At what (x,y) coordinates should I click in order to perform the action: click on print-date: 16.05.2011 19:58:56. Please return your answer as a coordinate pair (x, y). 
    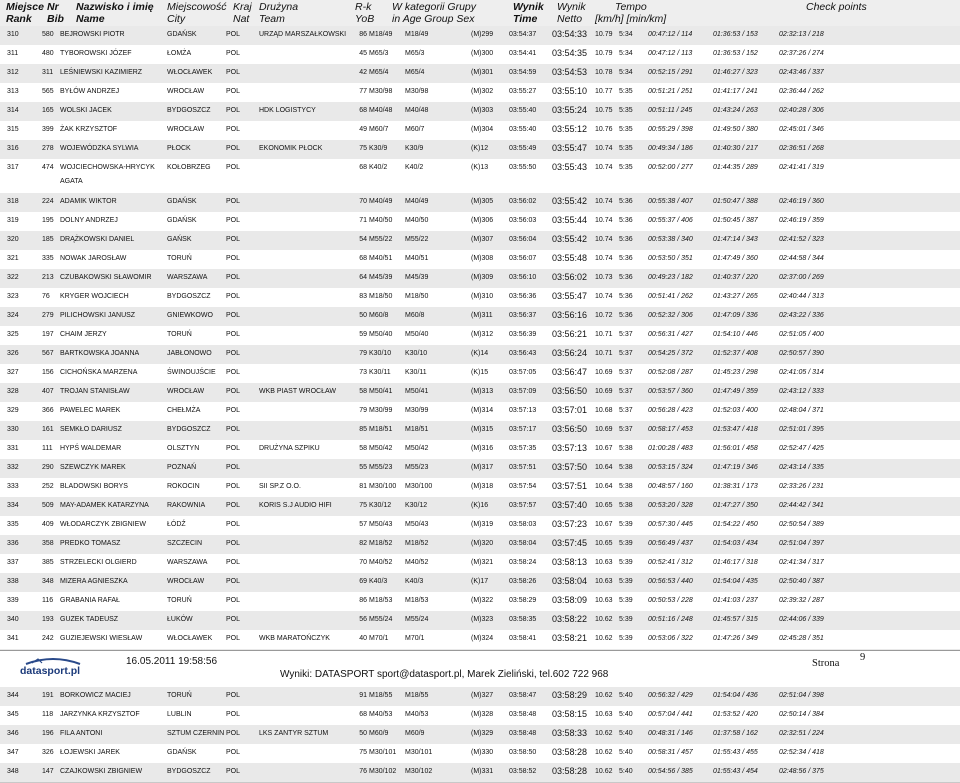
    Looking at the image, I should click on (172, 661).